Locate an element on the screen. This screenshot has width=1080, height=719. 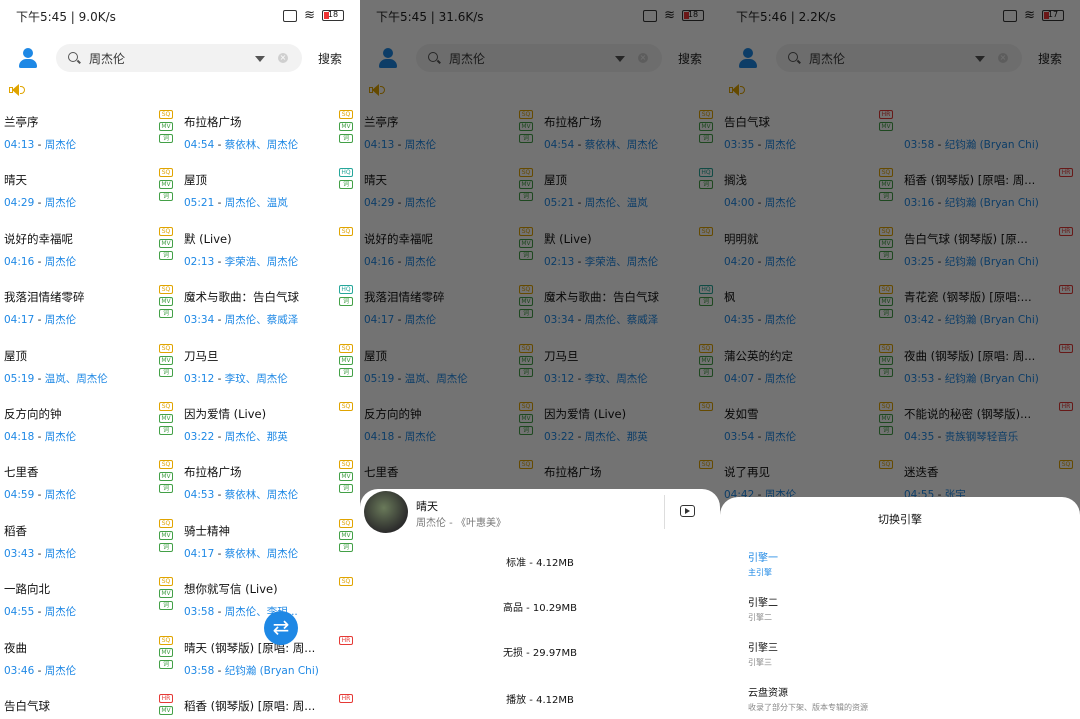
song-meta: 03:12 - 李玟、周杰伦 is located at coordinates (259, 378).